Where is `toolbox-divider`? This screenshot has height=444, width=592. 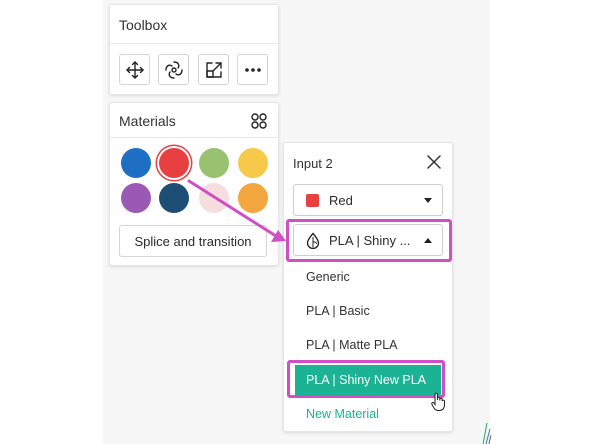 toolbox-divider is located at coordinates (194, 43).